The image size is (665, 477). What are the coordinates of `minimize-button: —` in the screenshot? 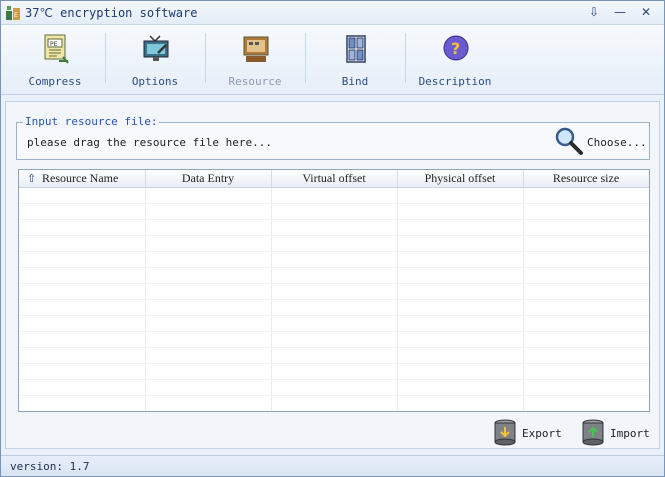 It's located at (620, 12).